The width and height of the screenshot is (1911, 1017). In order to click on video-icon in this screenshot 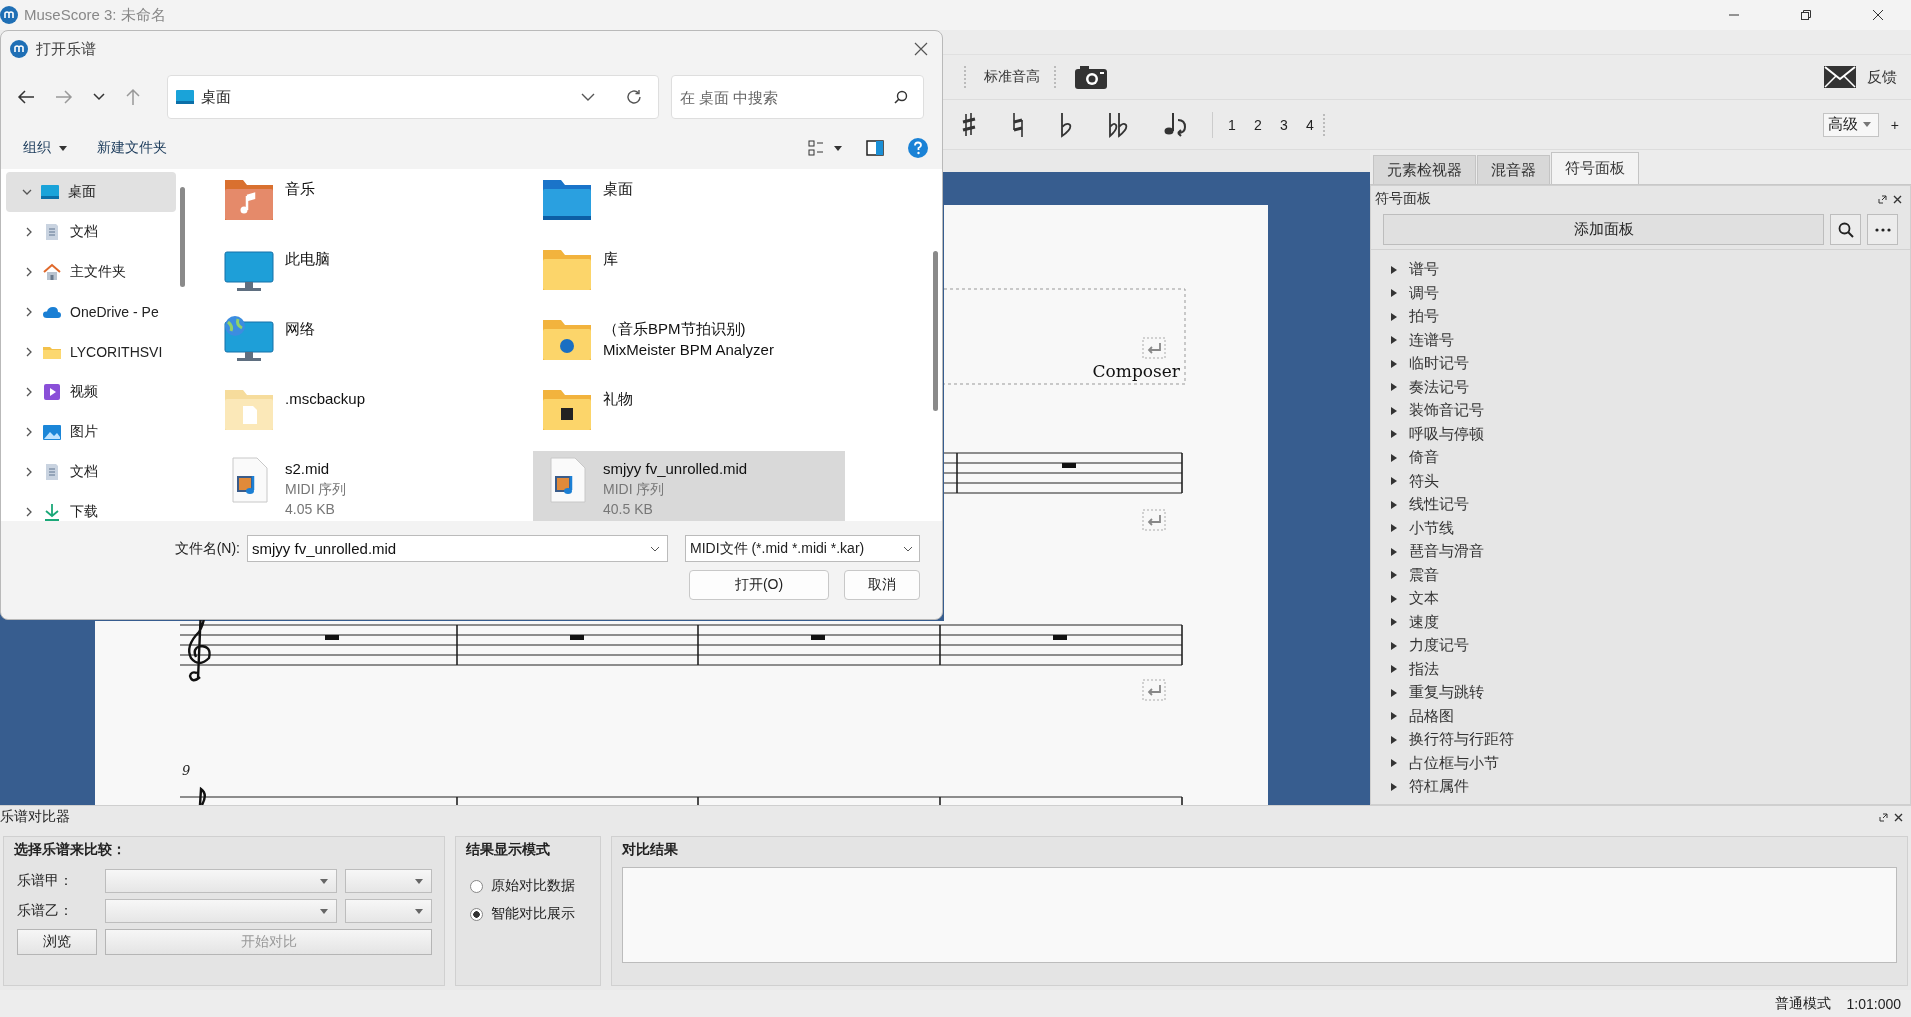, I will do `click(52, 392)`.